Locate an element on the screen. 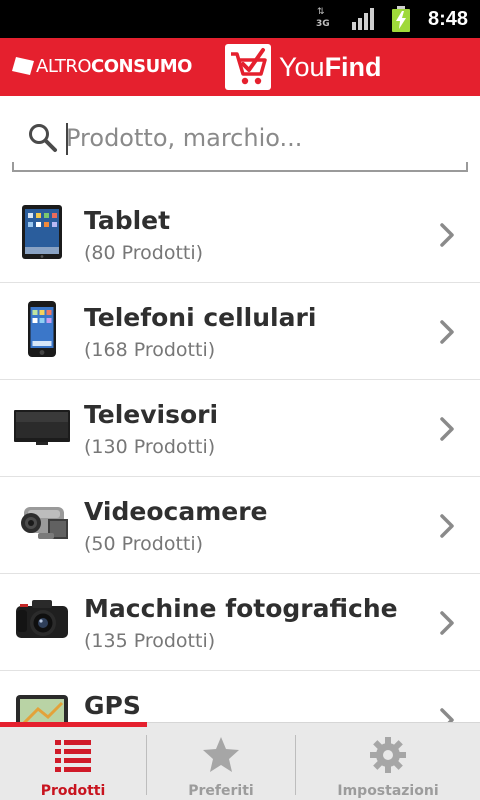  status-bar: ⇅ 3G 8:48 is located at coordinates (240, 19).